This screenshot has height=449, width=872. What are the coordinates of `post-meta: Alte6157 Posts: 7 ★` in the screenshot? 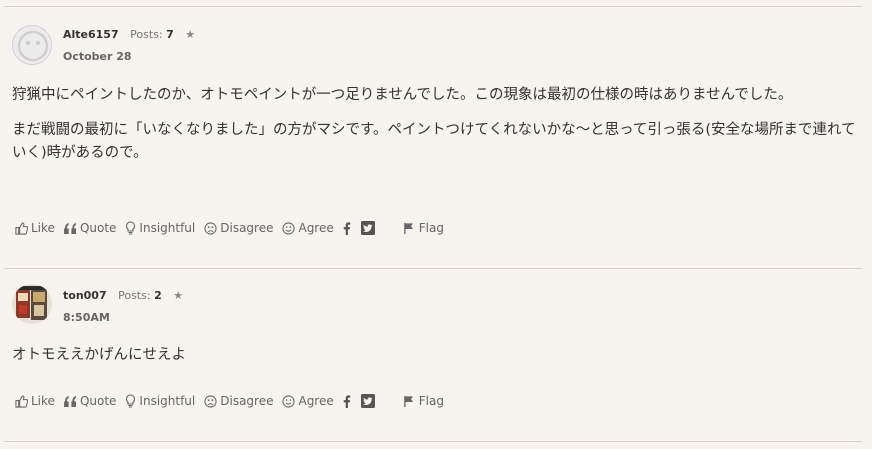 It's located at (129, 34).